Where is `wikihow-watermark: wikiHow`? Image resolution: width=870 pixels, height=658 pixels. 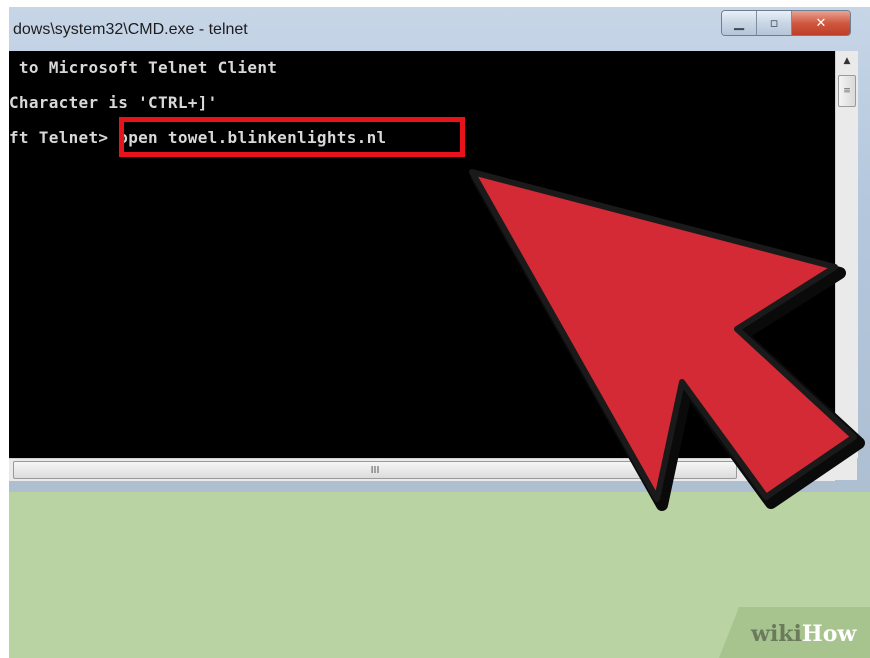 wikihow-watermark: wikiHow is located at coordinates (794, 632).